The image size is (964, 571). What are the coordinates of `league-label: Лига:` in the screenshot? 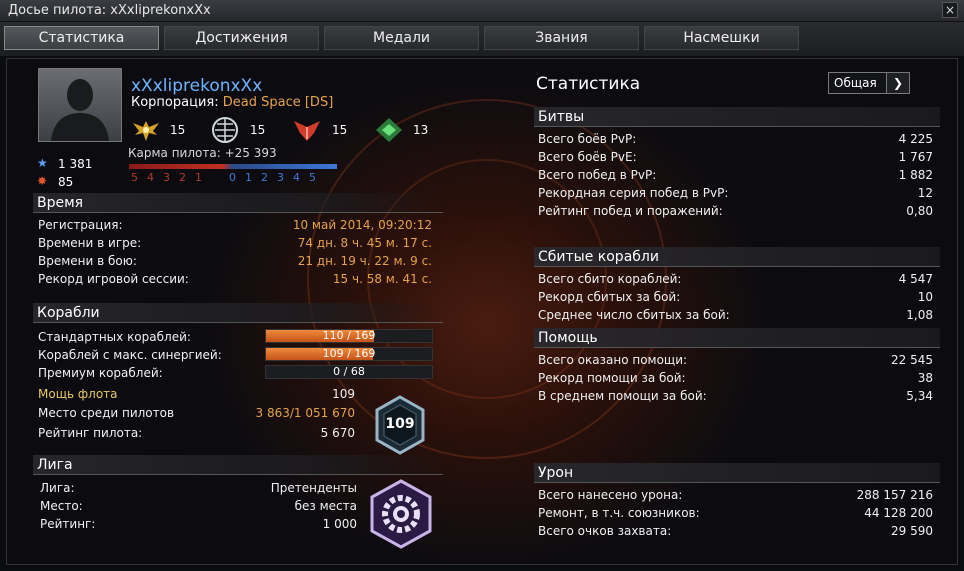 It's located at (57, 488).